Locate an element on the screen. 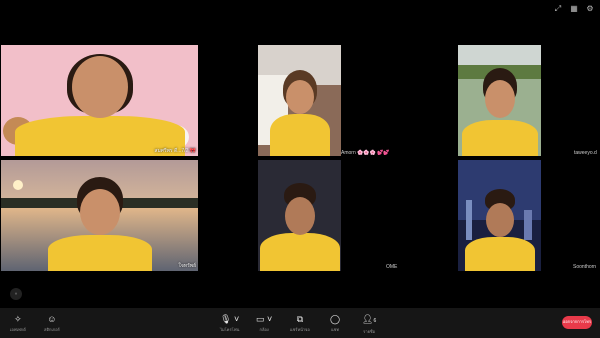  sticker-button: ☺ สติกเกอร์ is located at coordinates (52, 323).